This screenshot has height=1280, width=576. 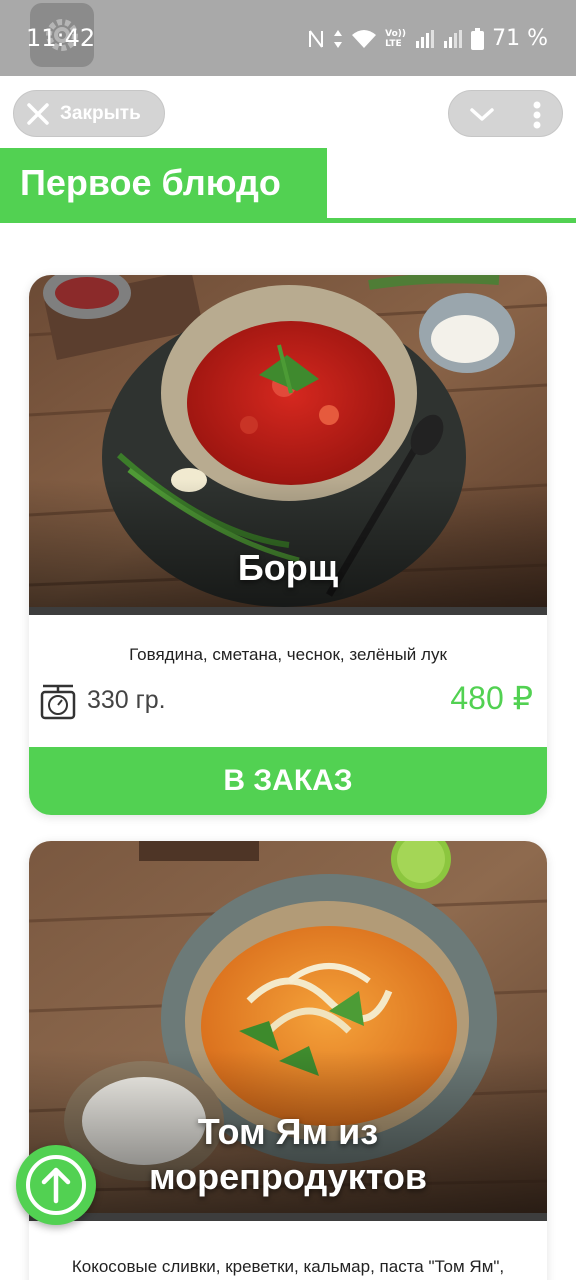 I want to click on nfc-icon, so click(x=316, y=38).